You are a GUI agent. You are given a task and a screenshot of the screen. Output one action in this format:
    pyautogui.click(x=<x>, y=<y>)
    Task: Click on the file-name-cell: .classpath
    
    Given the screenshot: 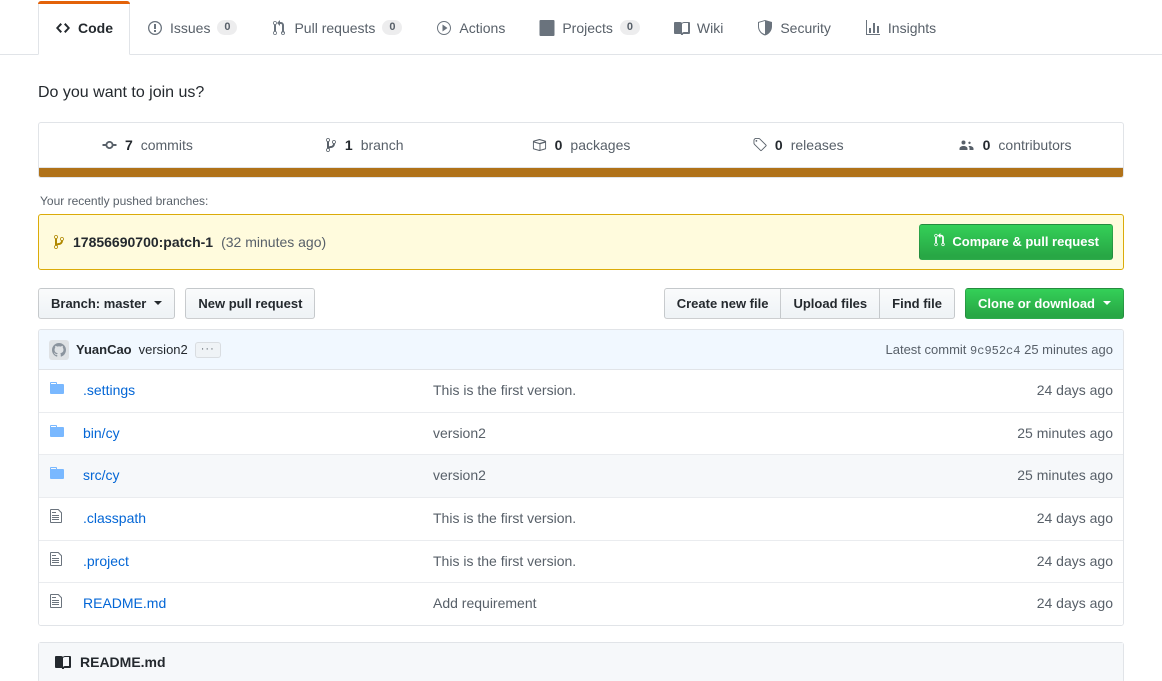 What is the action you would take?
    pyautogui.click(x=248, y=519)
    